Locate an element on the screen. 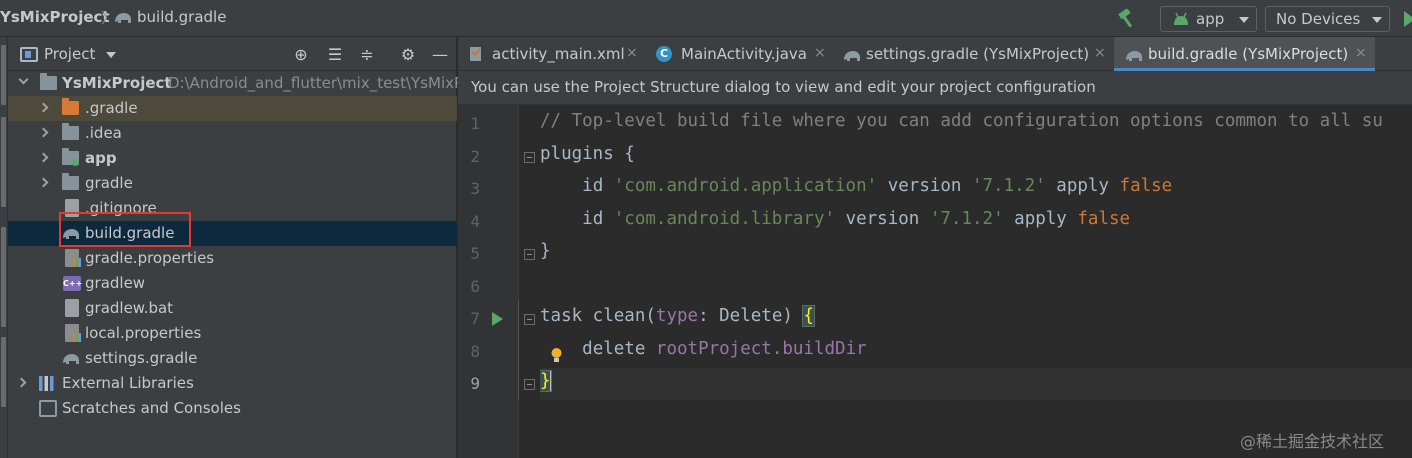  scratches-icon is located at coordinates (48, 408).